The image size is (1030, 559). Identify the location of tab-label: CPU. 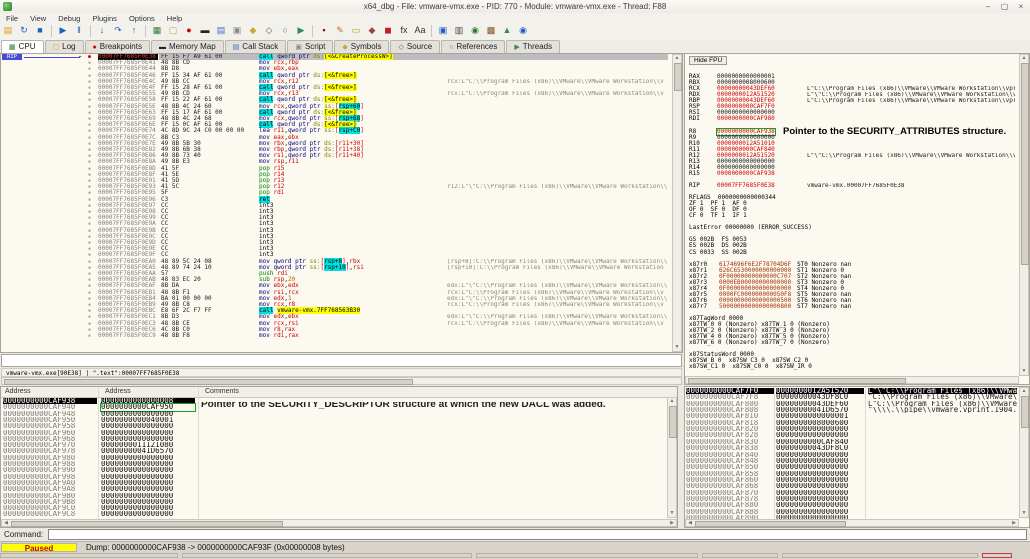
(27, 46).